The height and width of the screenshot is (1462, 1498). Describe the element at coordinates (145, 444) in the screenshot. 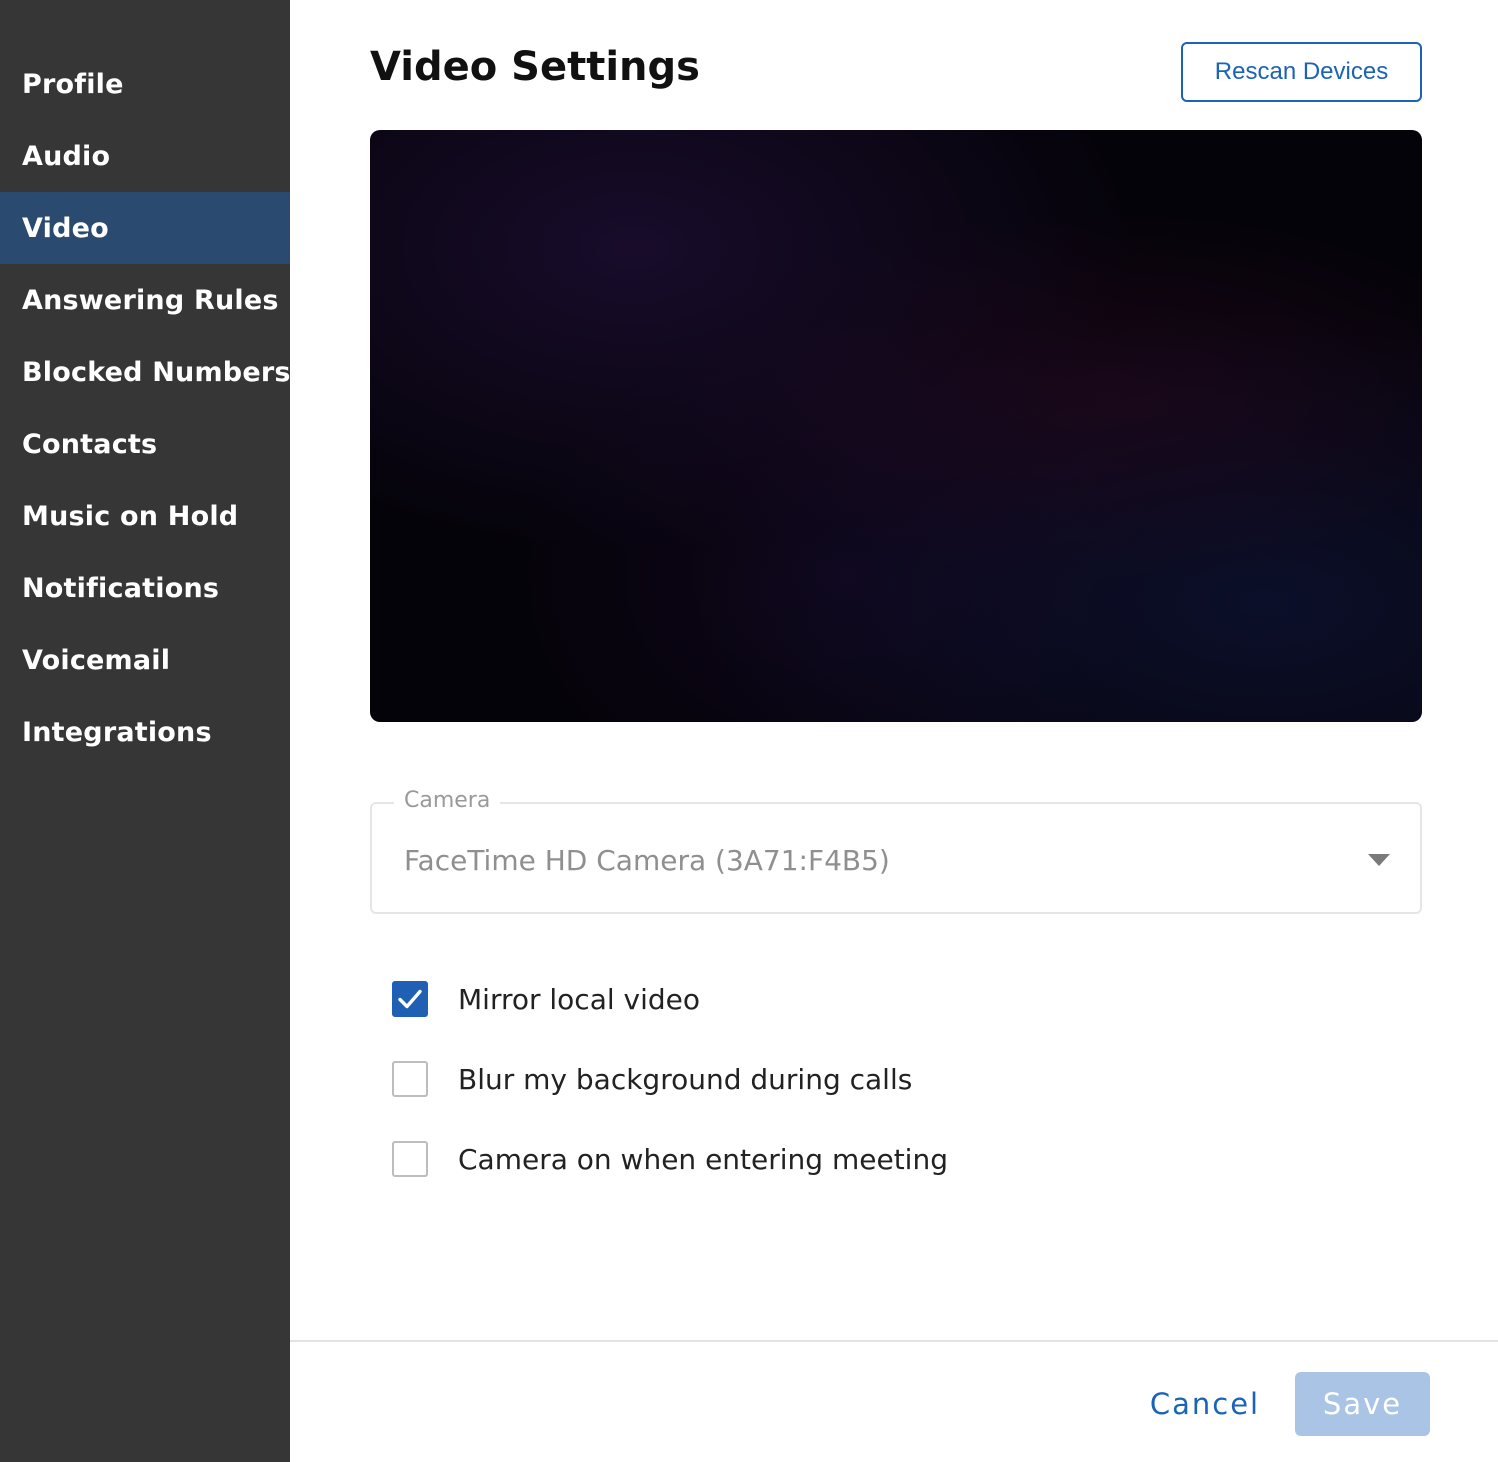

I see `sidebar-item-contacts: Contacts` at that location.